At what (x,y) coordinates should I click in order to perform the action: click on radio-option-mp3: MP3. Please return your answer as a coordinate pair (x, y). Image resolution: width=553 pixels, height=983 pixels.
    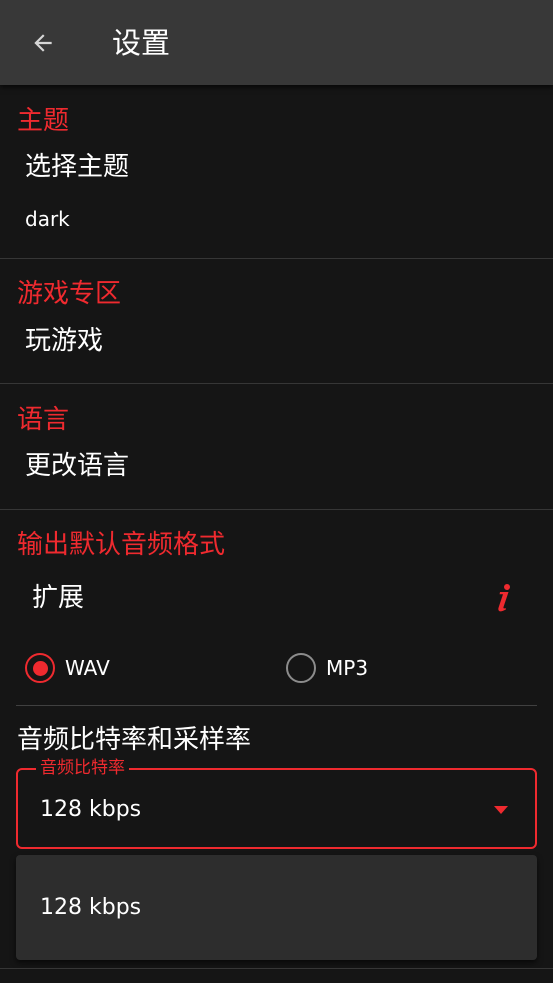
    Looking at the image, I should click on (371, 668).